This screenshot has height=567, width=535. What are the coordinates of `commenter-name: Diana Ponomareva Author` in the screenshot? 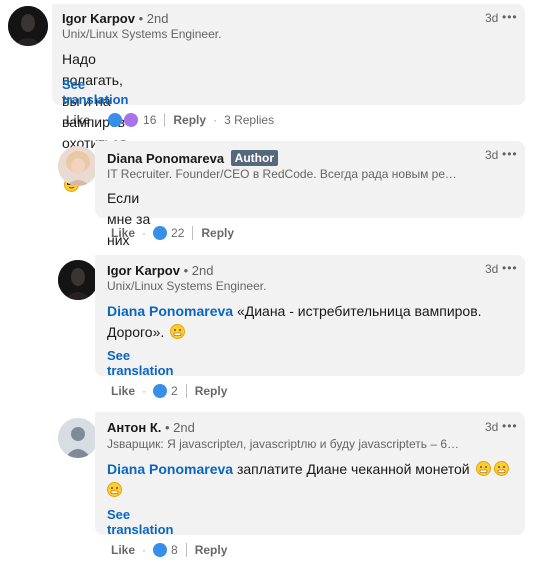 It's located at (192, 158).